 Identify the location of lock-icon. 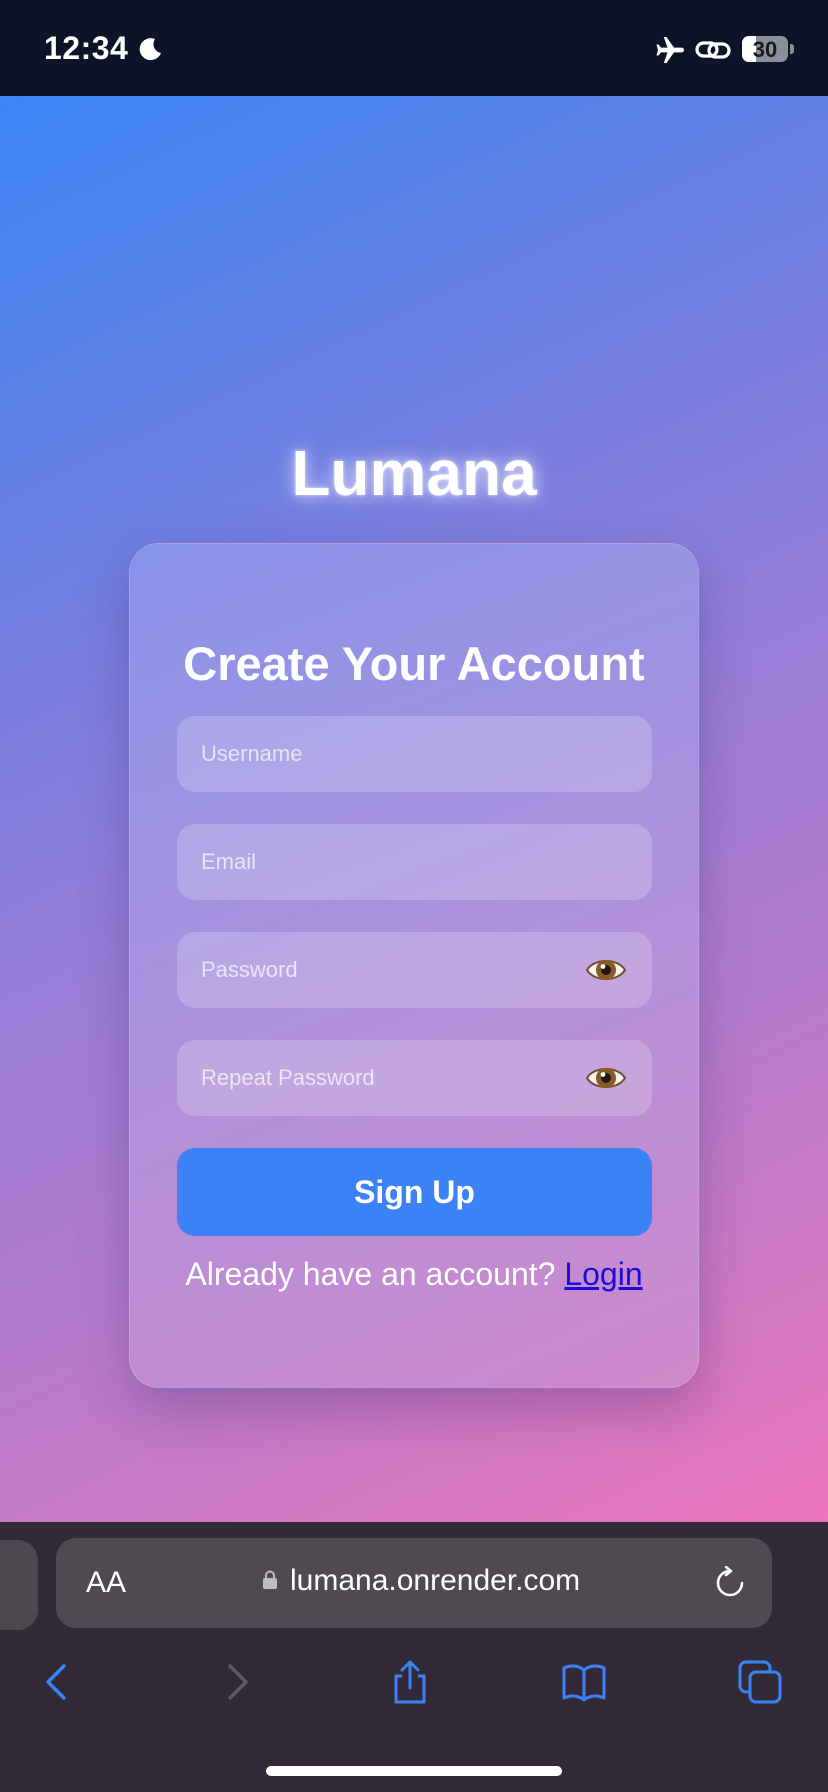
(270, 1579).